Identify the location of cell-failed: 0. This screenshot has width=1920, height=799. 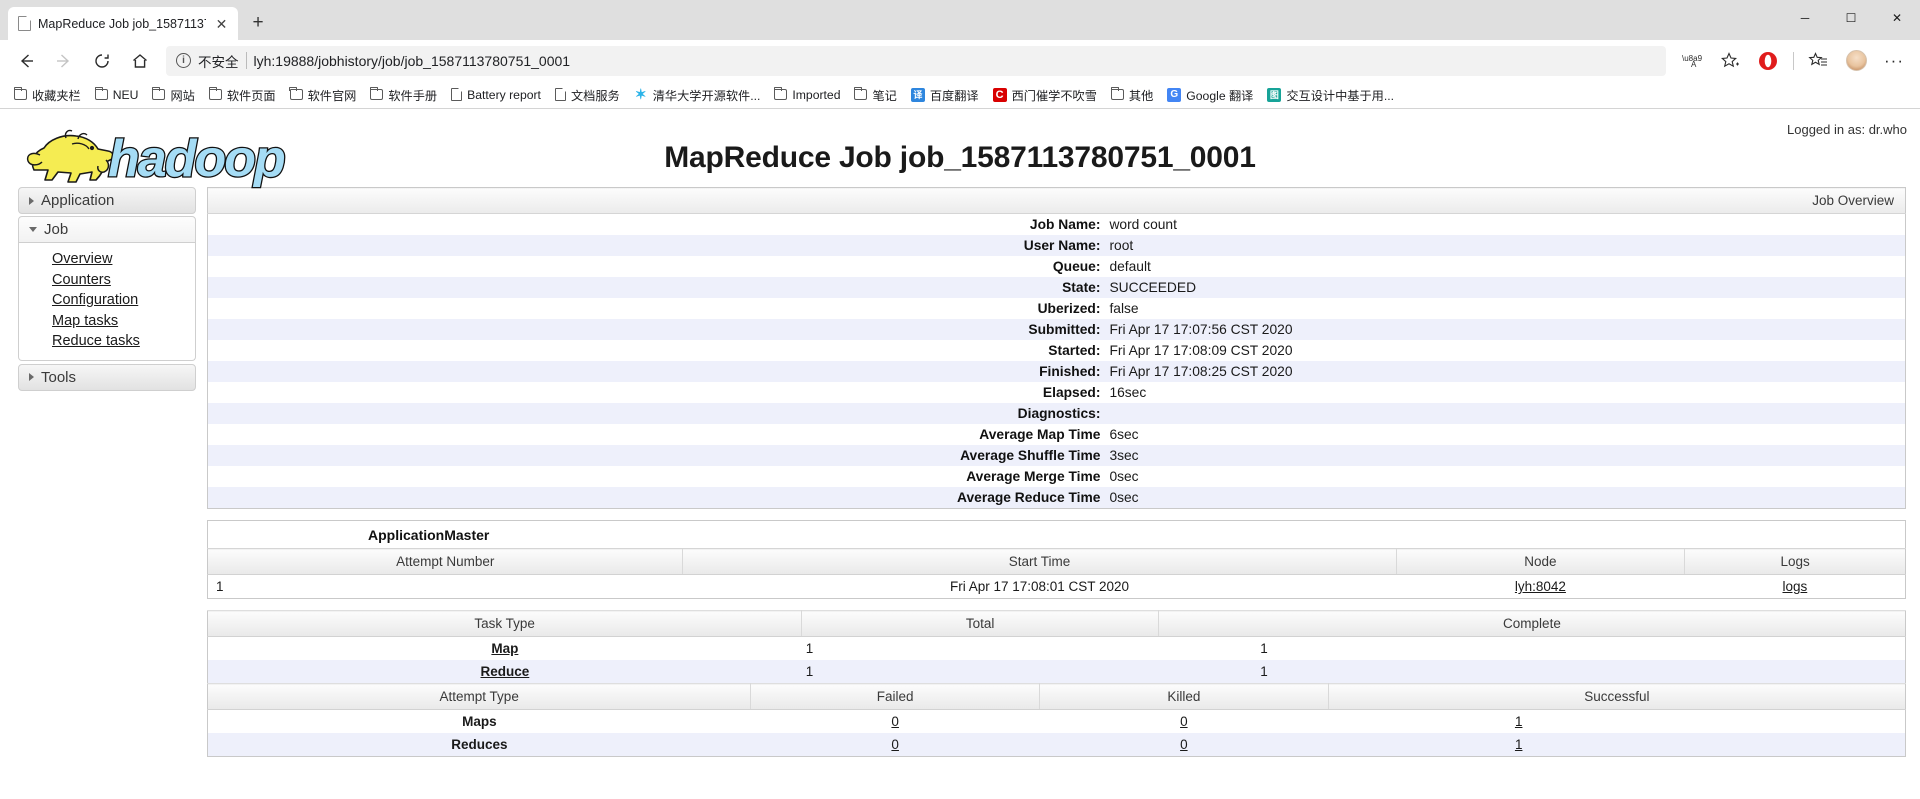
(895, 745).